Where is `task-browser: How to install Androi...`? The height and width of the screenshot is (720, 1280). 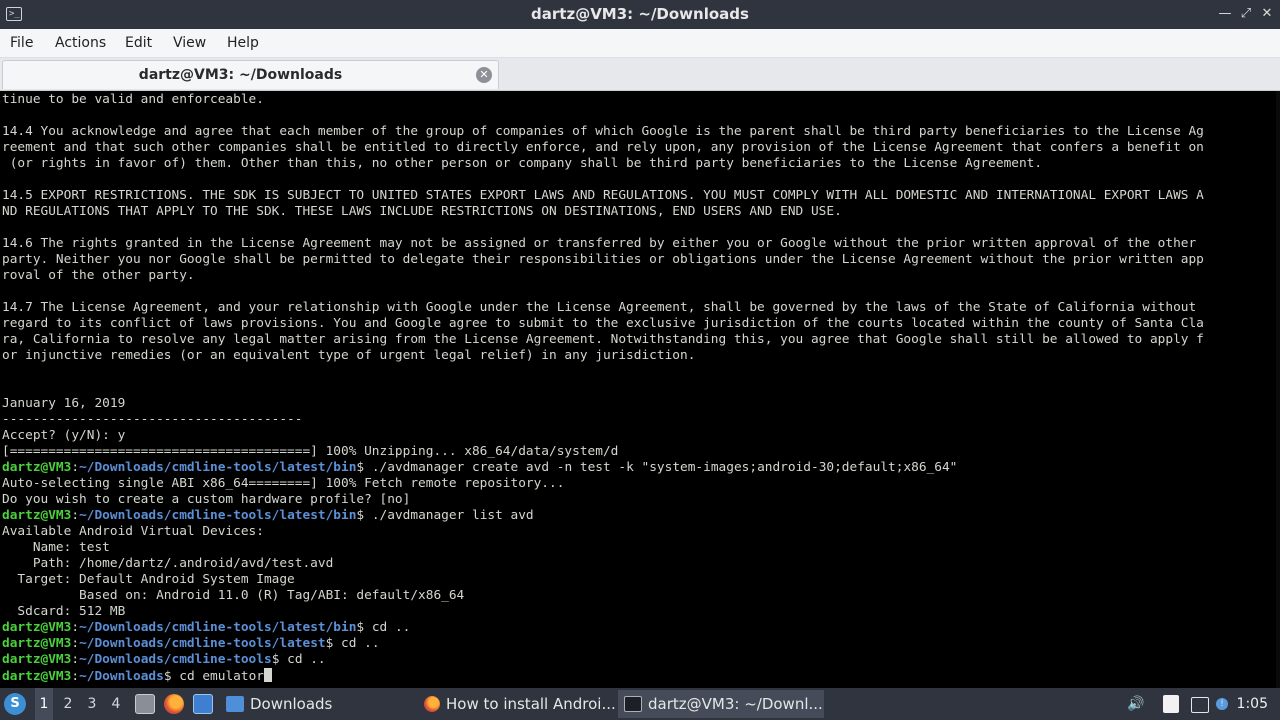
task-browser: How to install Androi... is located at coordinates (518, 704).